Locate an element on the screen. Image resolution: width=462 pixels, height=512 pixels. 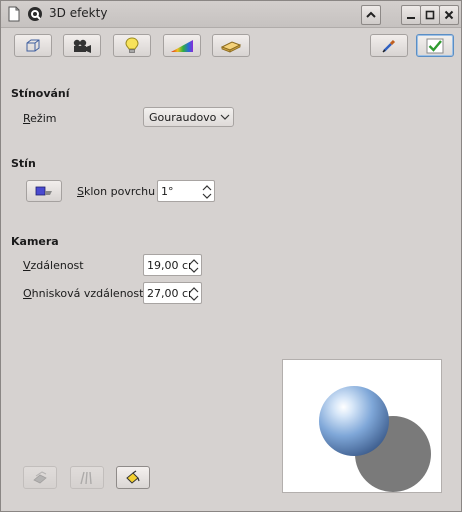
perspective-icon is located at coordinates (86, 477).